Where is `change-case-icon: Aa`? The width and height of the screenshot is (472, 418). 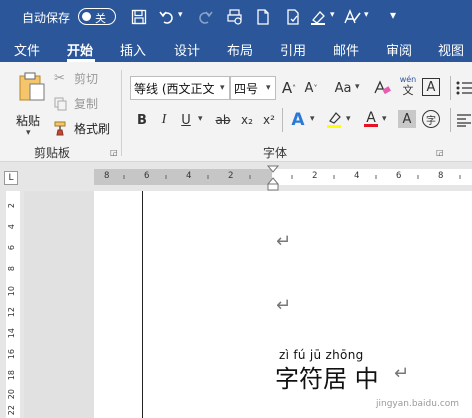 change-case-icon: Aa is located at coordinates (343, 88).